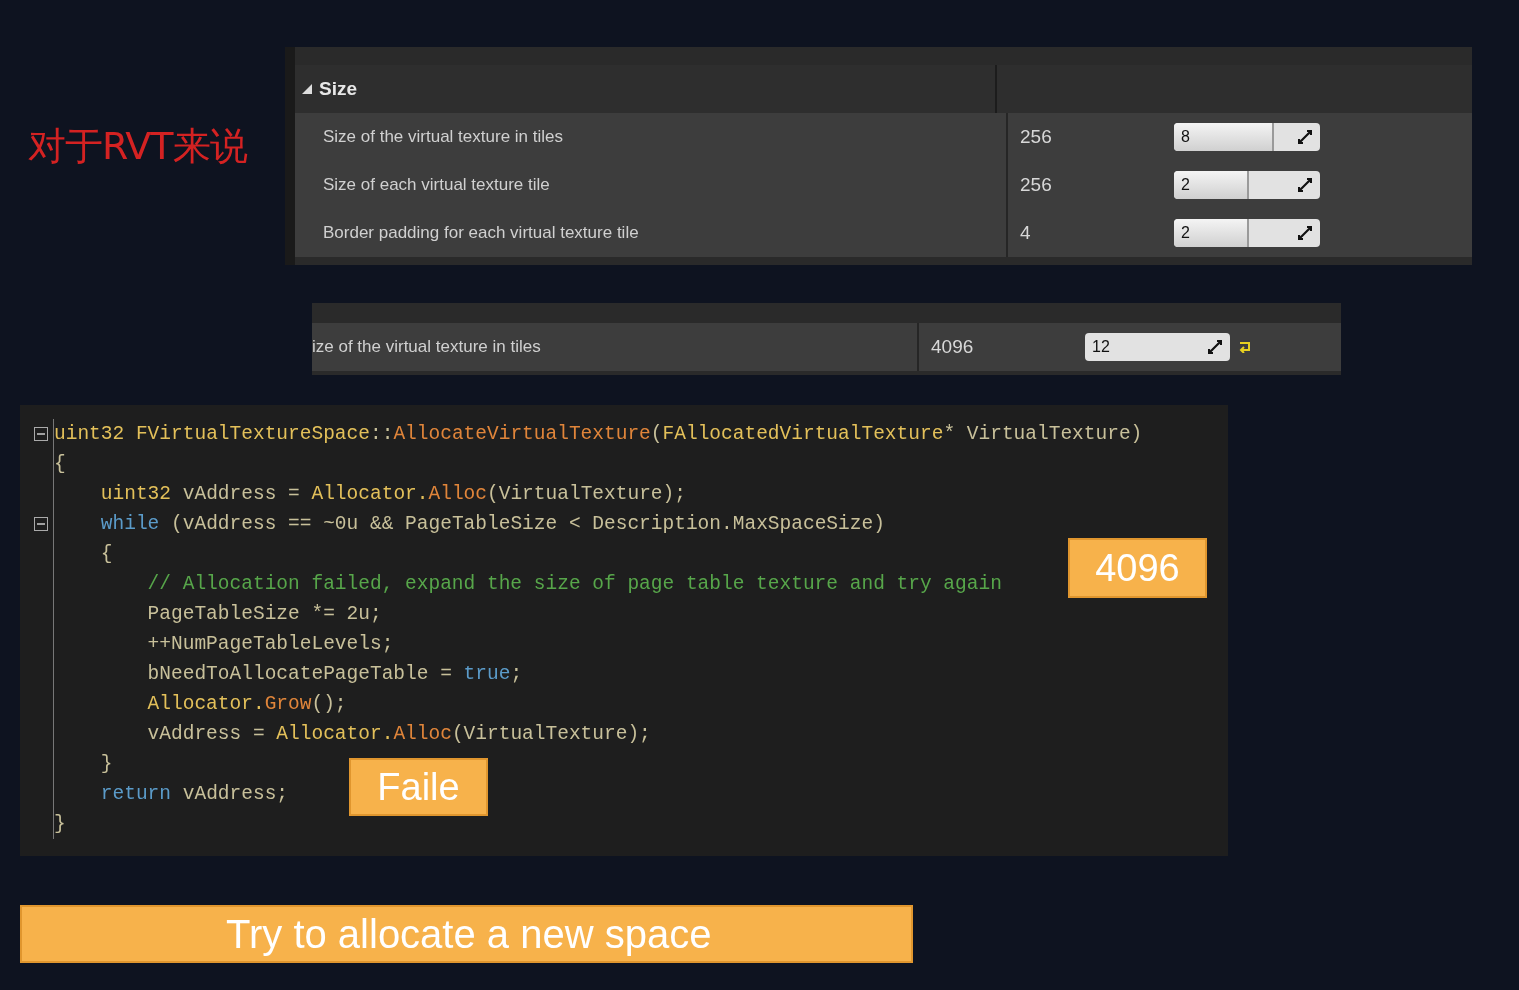  Describe the element at coordinates (398, 734) in the screenshot. I see `code-line: vAddress = Allocator.Alloc(VirtualTexture);` at that location.